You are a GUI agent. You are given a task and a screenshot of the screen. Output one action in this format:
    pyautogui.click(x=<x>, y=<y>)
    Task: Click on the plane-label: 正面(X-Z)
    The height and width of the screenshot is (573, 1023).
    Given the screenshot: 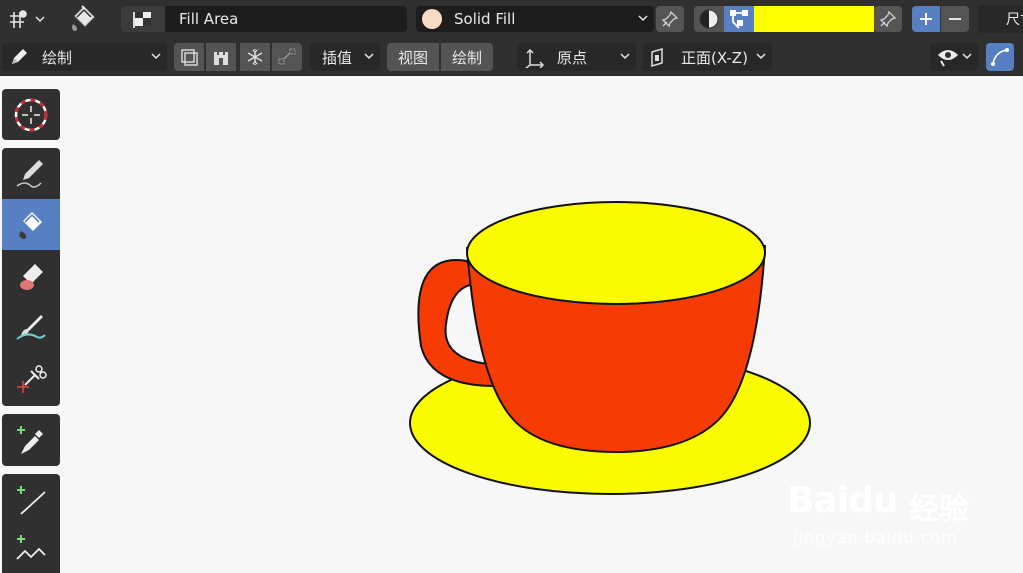 What is the action you would take?
    pyautogui.click(x=714, y=57)
    